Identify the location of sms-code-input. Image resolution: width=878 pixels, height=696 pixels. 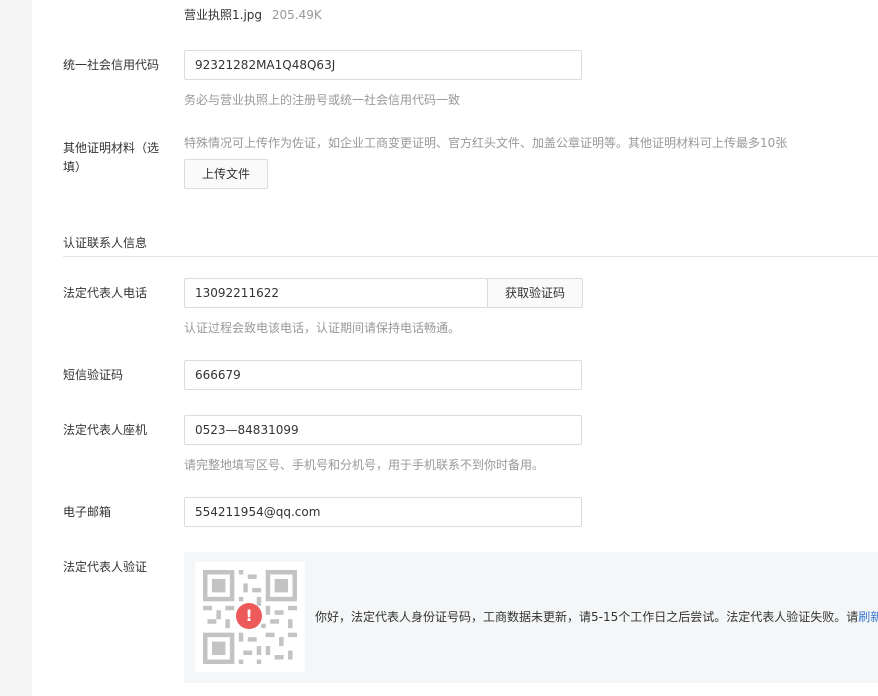
(383, 375).